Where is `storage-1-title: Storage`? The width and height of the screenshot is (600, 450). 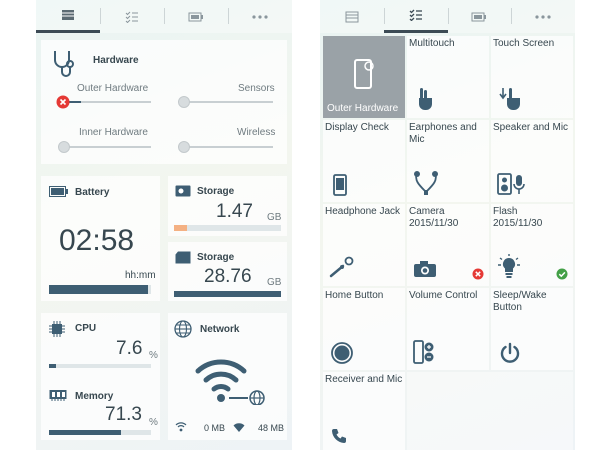
storage-1-title: Storage is located at coordinates (216, 191).